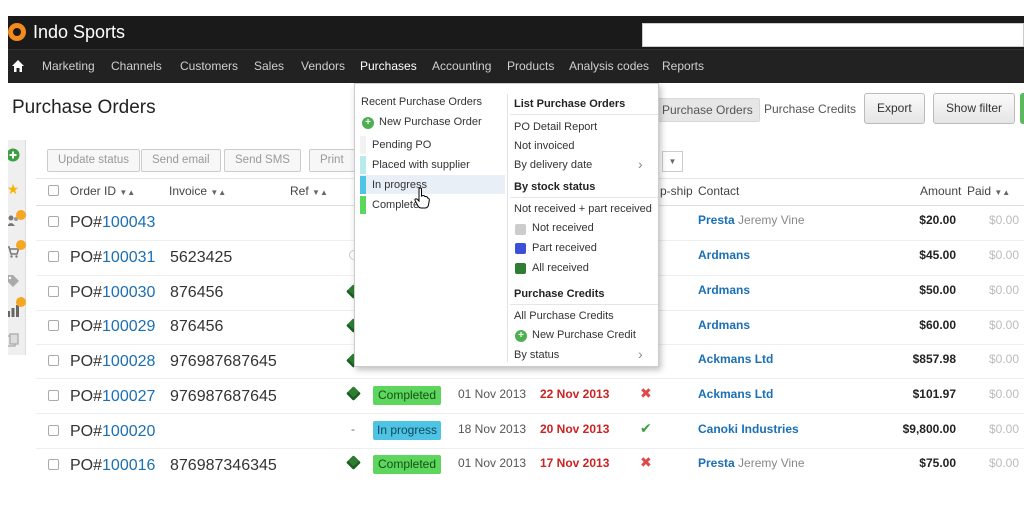 This screenshot has width=1024, height=512. Describe the element at coordinates (363, 145) in the screenshot. I see `status-color-bar` at that location.